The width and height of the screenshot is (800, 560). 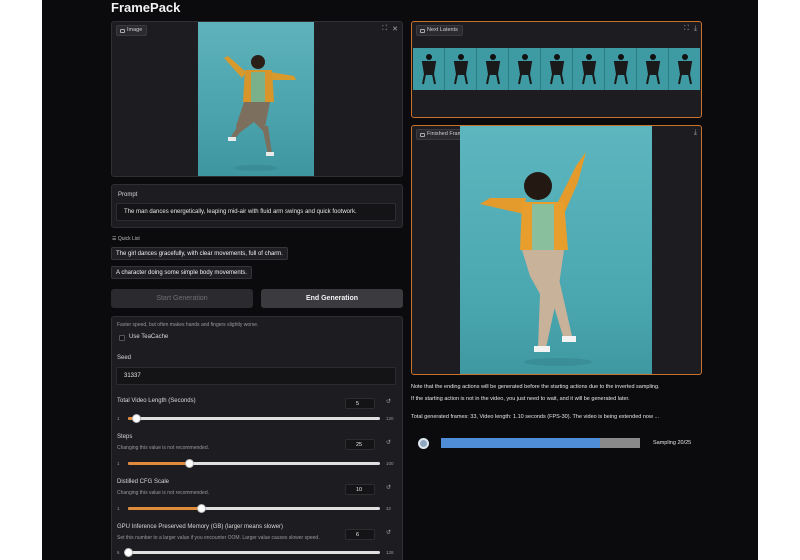 I want to click on cfg-input: 10, so click(x=360, y=489).